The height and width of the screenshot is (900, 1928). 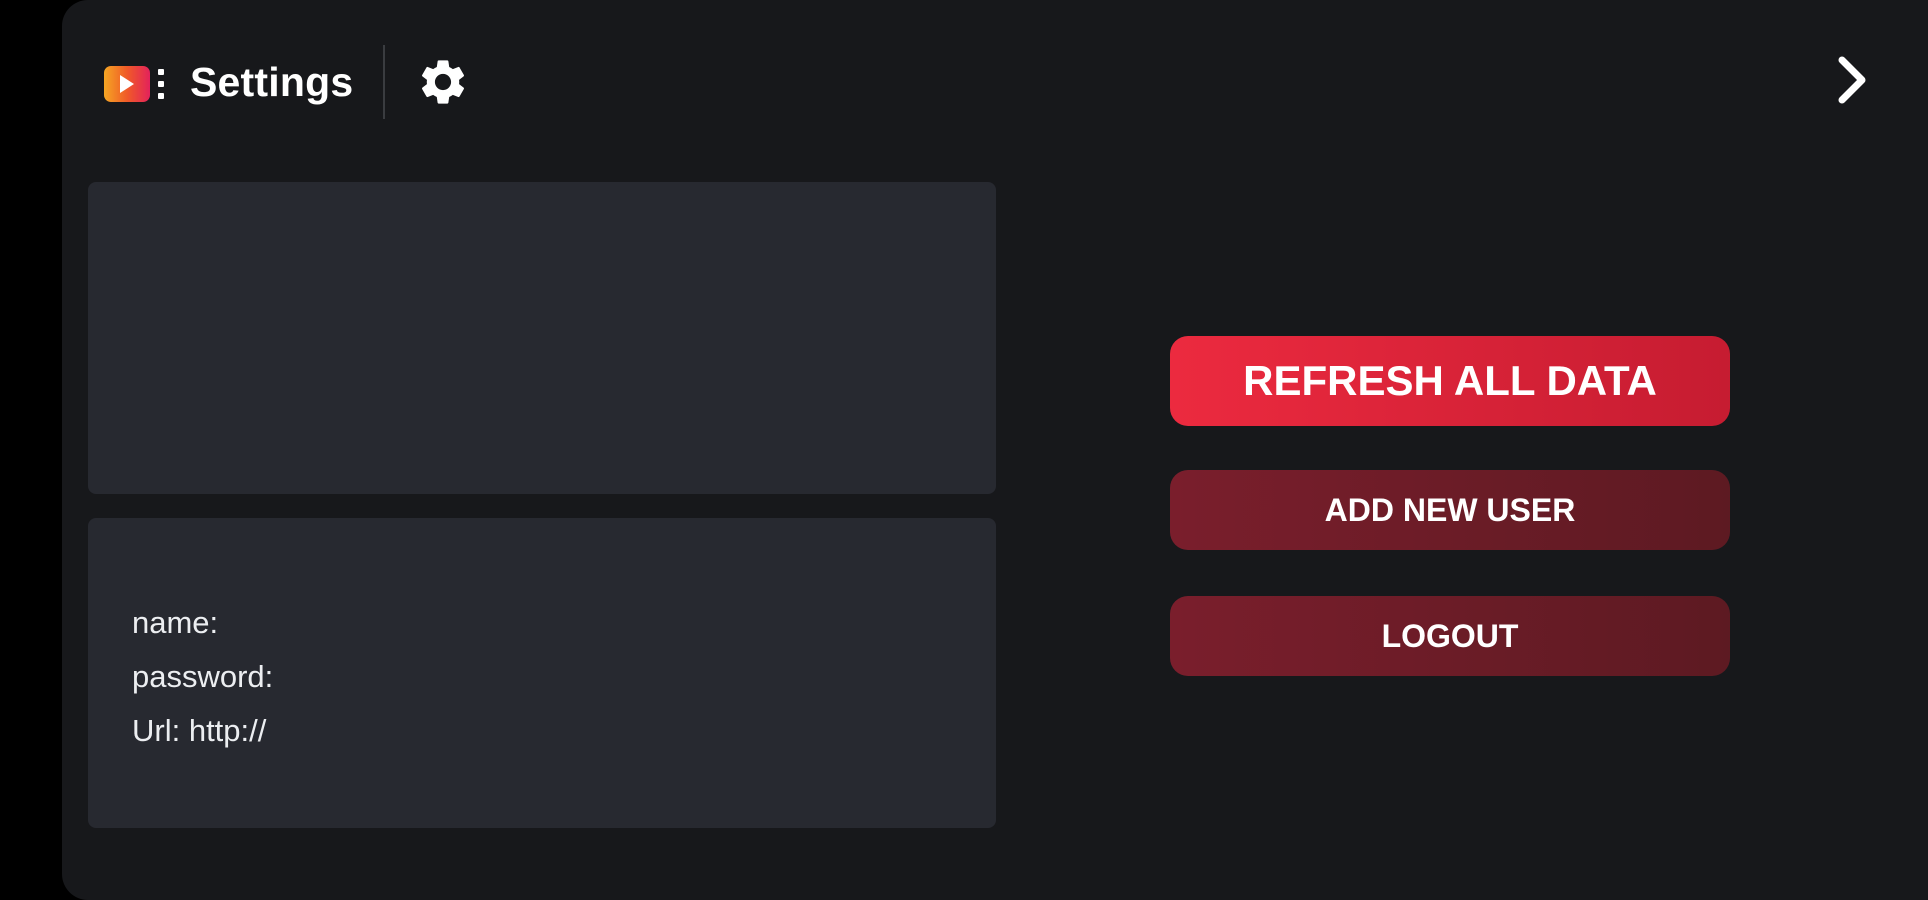 I want to click on url-line: Url: http://, so click(x=199, y=730).